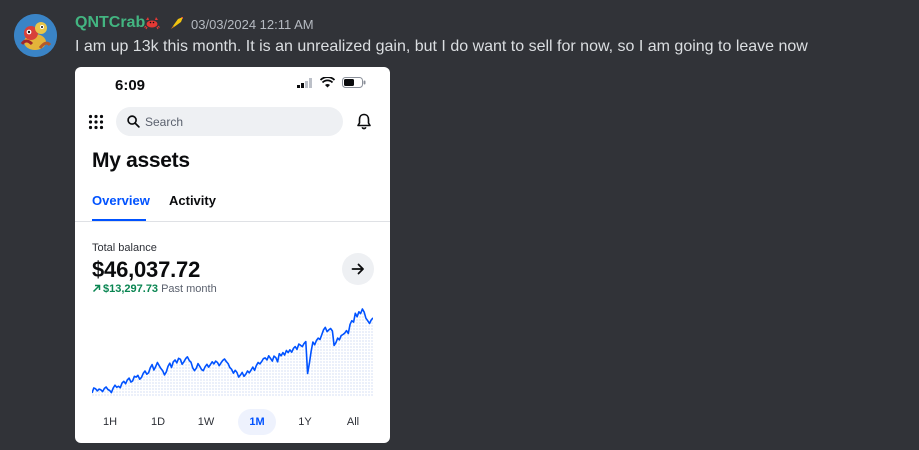  Describe the element at coordinates (131, 289) in the screenshot. I see `change-amount: $13,297.73` at that location.